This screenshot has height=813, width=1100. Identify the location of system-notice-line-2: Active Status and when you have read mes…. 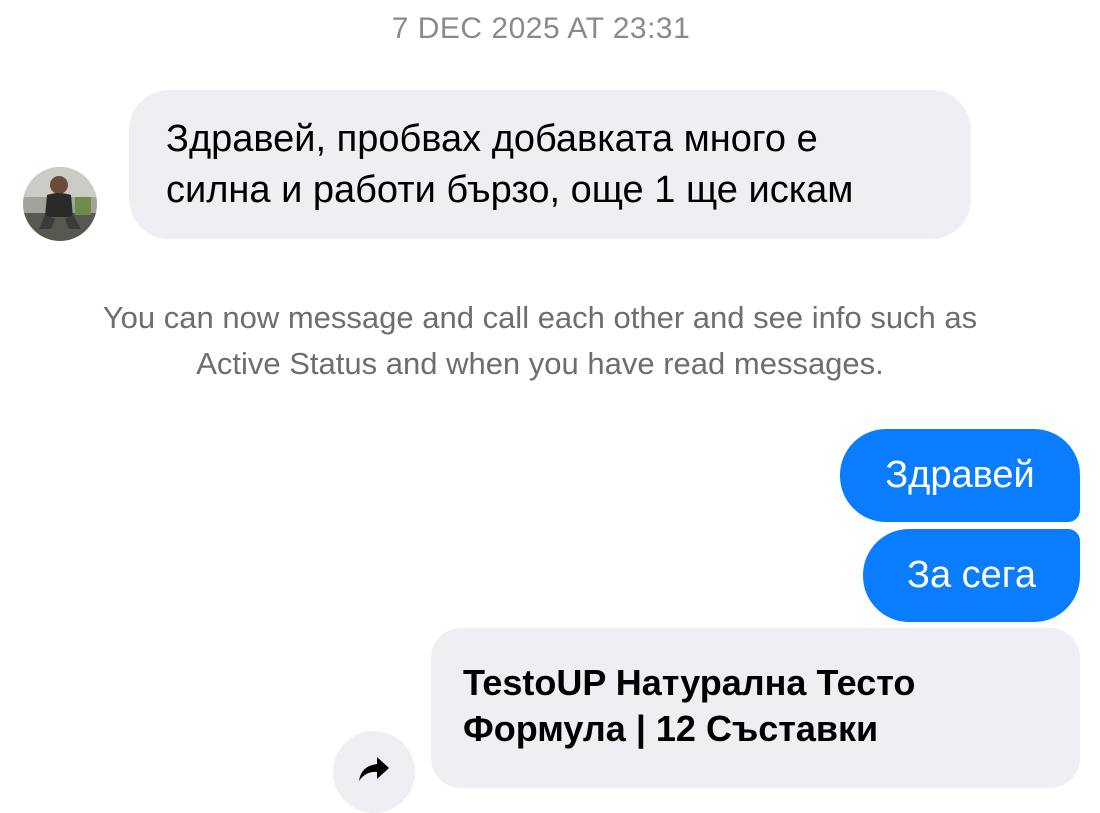
(540, 363).